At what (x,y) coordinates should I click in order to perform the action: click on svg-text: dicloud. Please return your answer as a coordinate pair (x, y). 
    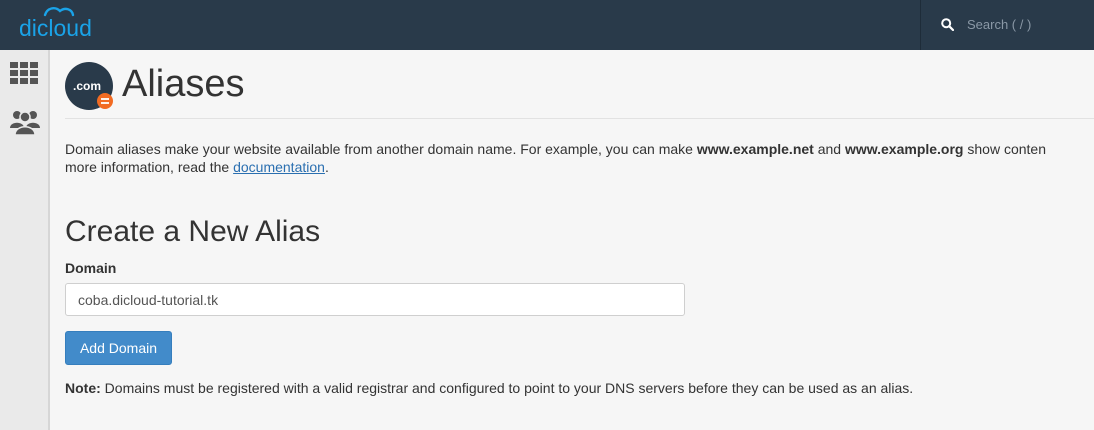
    Looking at the image, I should click on (55, 28).